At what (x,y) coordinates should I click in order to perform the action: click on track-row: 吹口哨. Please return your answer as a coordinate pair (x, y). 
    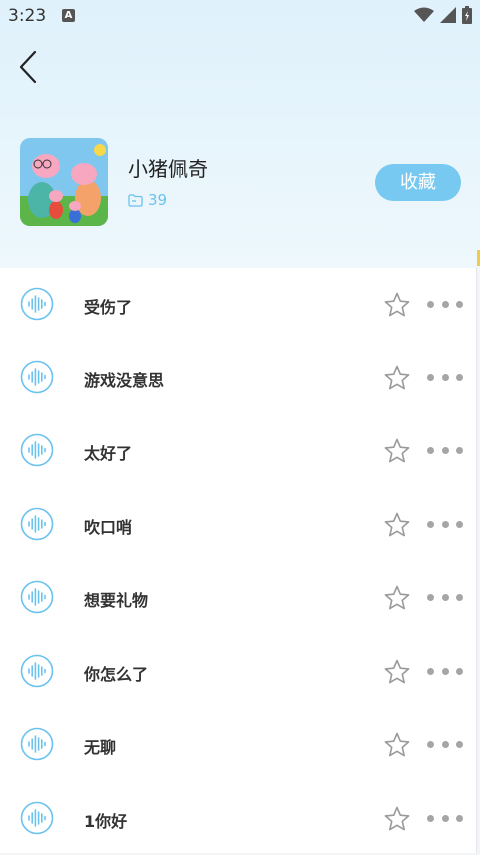
    Looking at the image, I should click on (238, 524).